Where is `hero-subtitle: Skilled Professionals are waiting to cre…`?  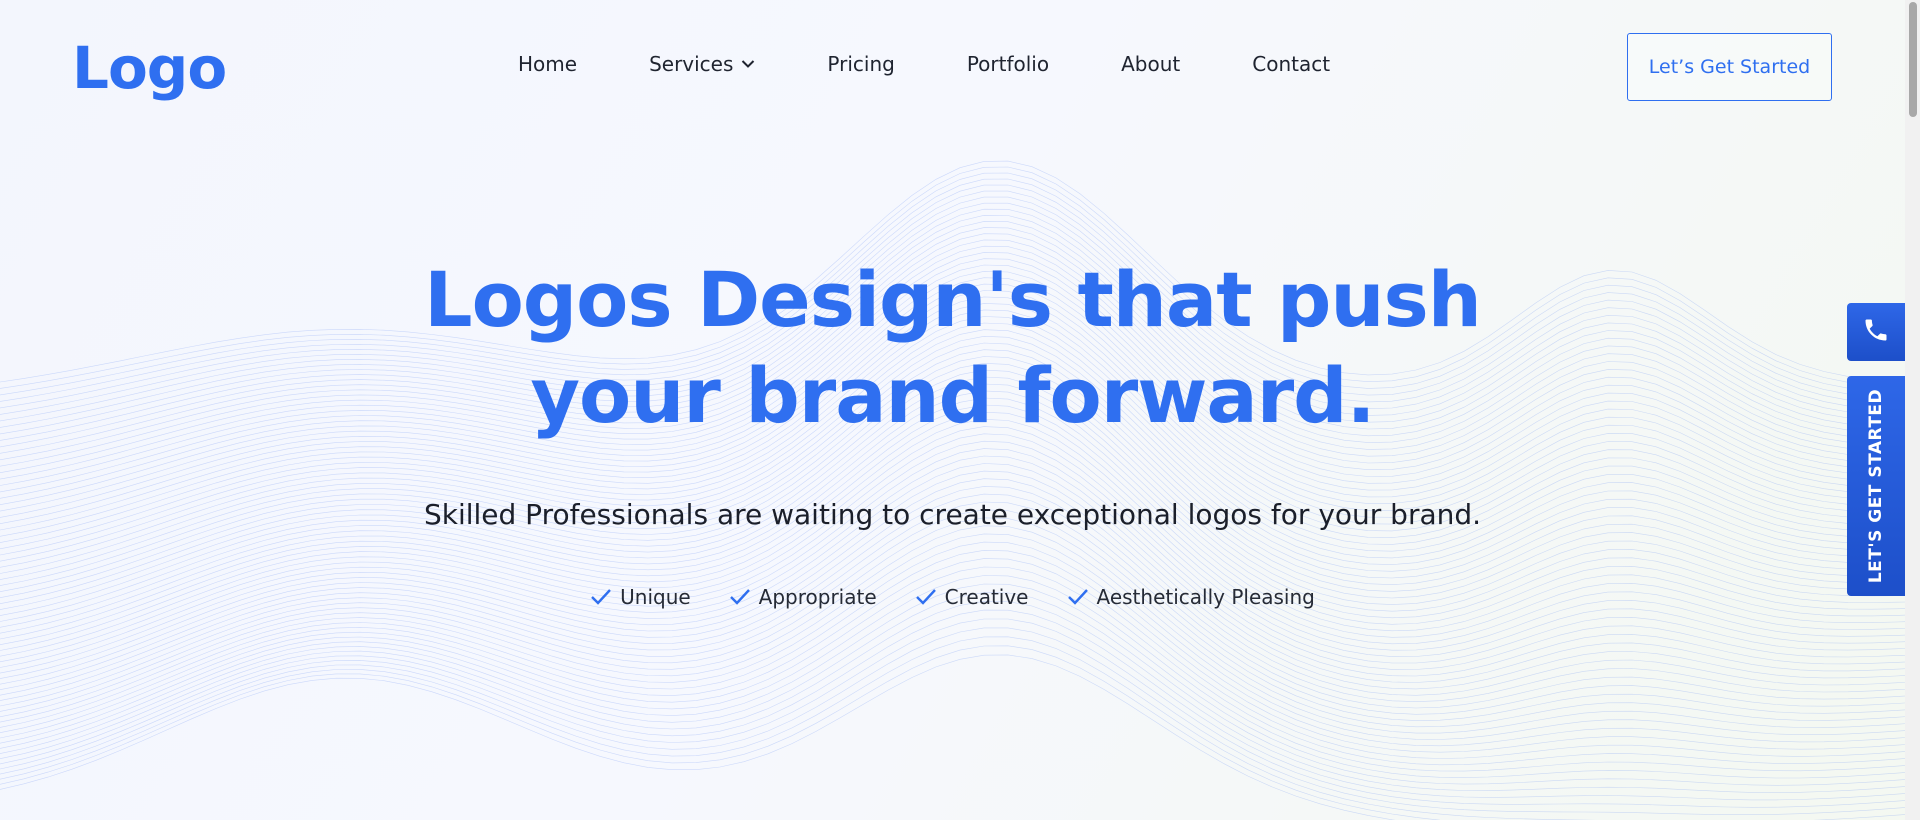 hero-subtitle: Skilled Professionals are waiting to cre… is located at coordinates (952, 514).